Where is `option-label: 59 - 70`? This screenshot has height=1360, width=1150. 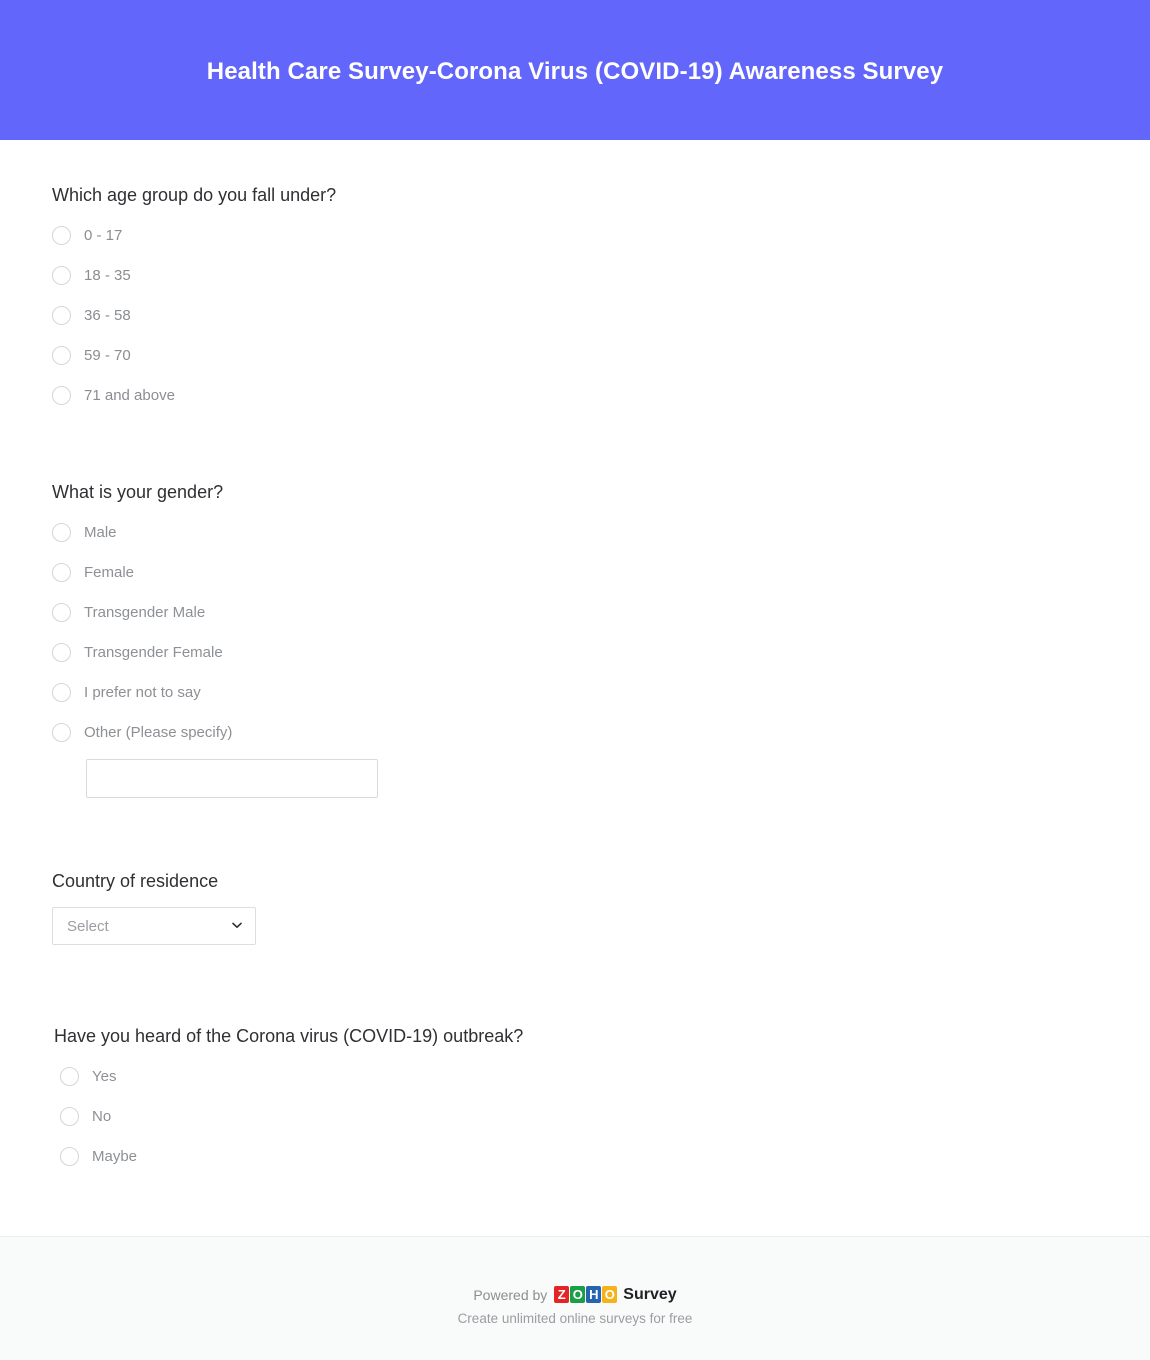
option-label: 59 - 70 is located at coordinates (107, 355).